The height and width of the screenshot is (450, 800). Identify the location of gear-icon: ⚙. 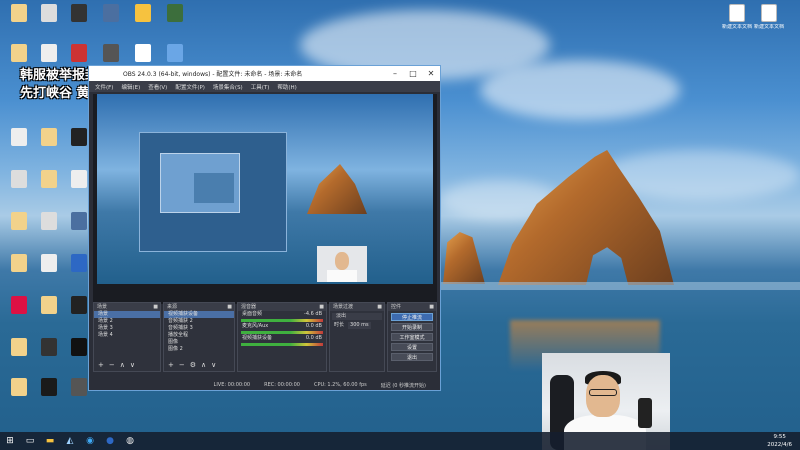
(193, 365).